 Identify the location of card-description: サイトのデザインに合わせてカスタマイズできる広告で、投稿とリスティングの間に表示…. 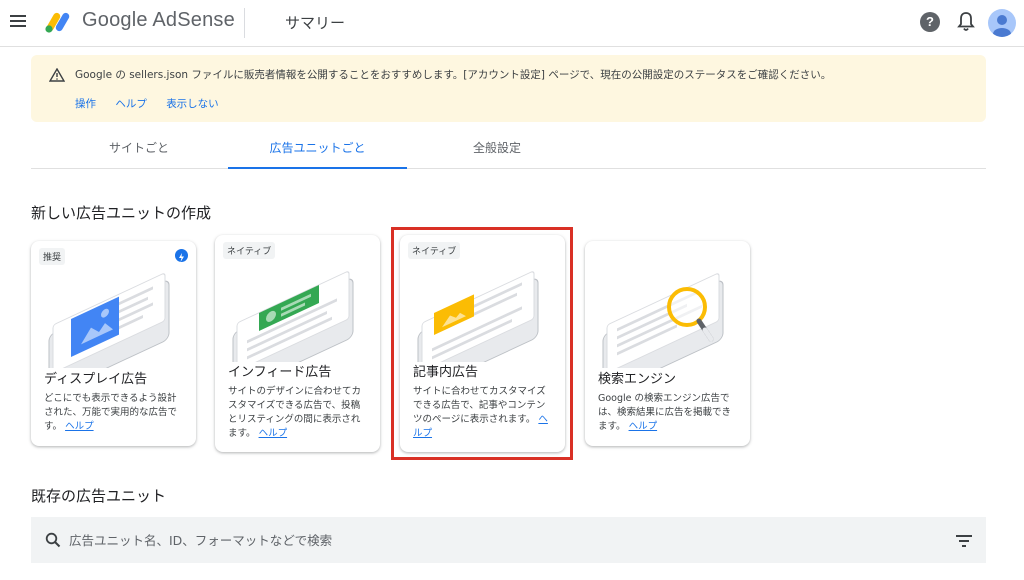
(298, 413).